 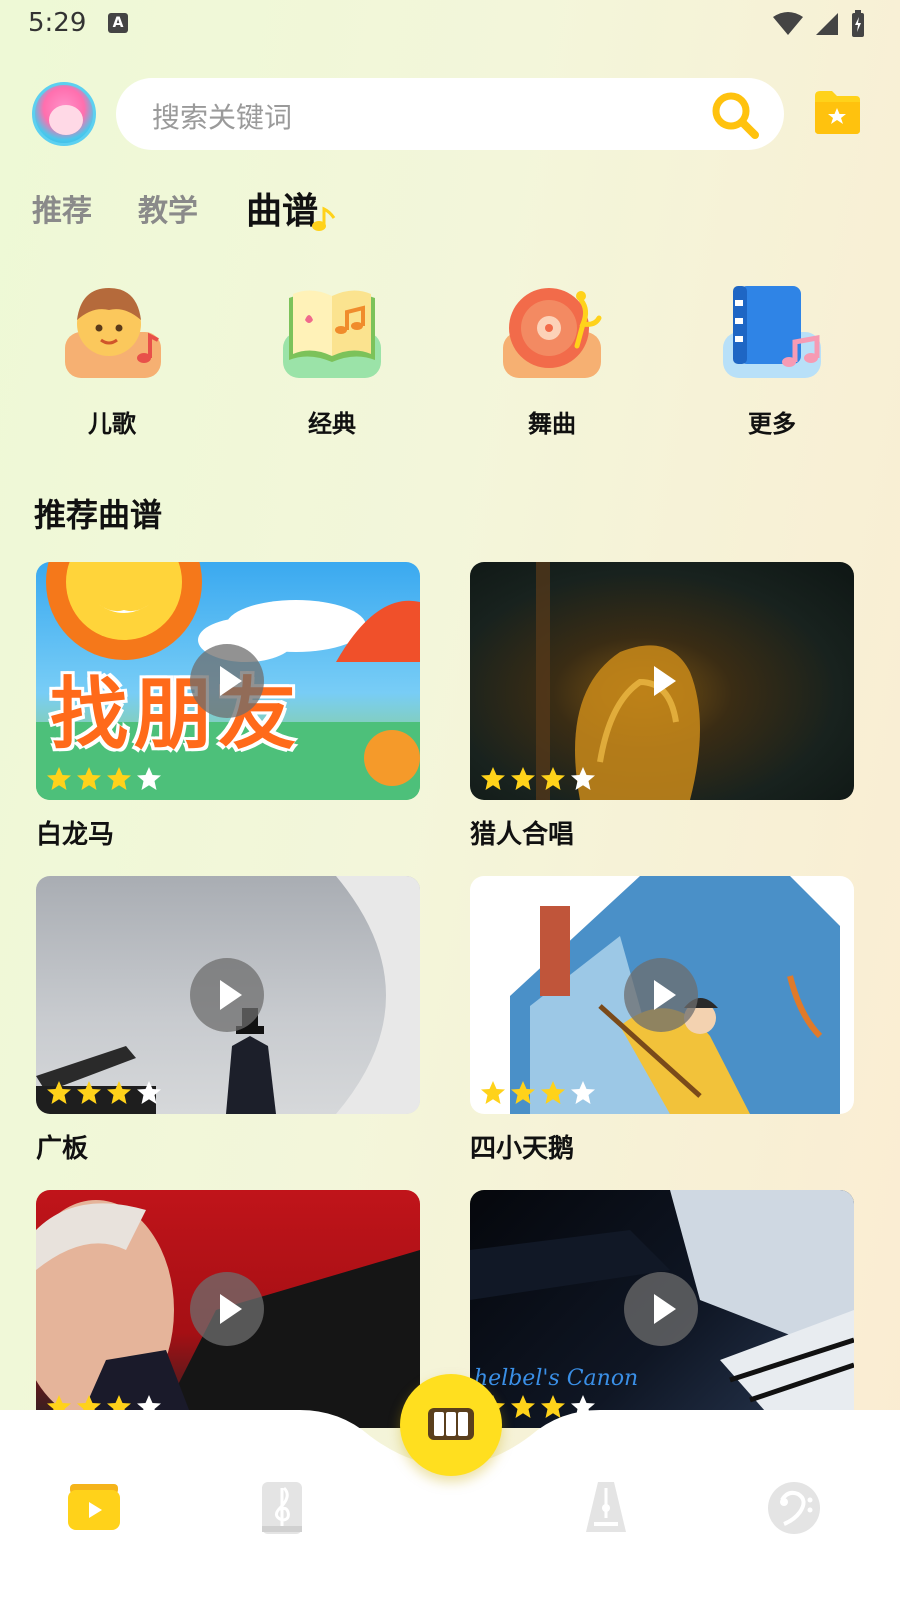 I want to click on music-note-icon, so click(x=324, y=218).